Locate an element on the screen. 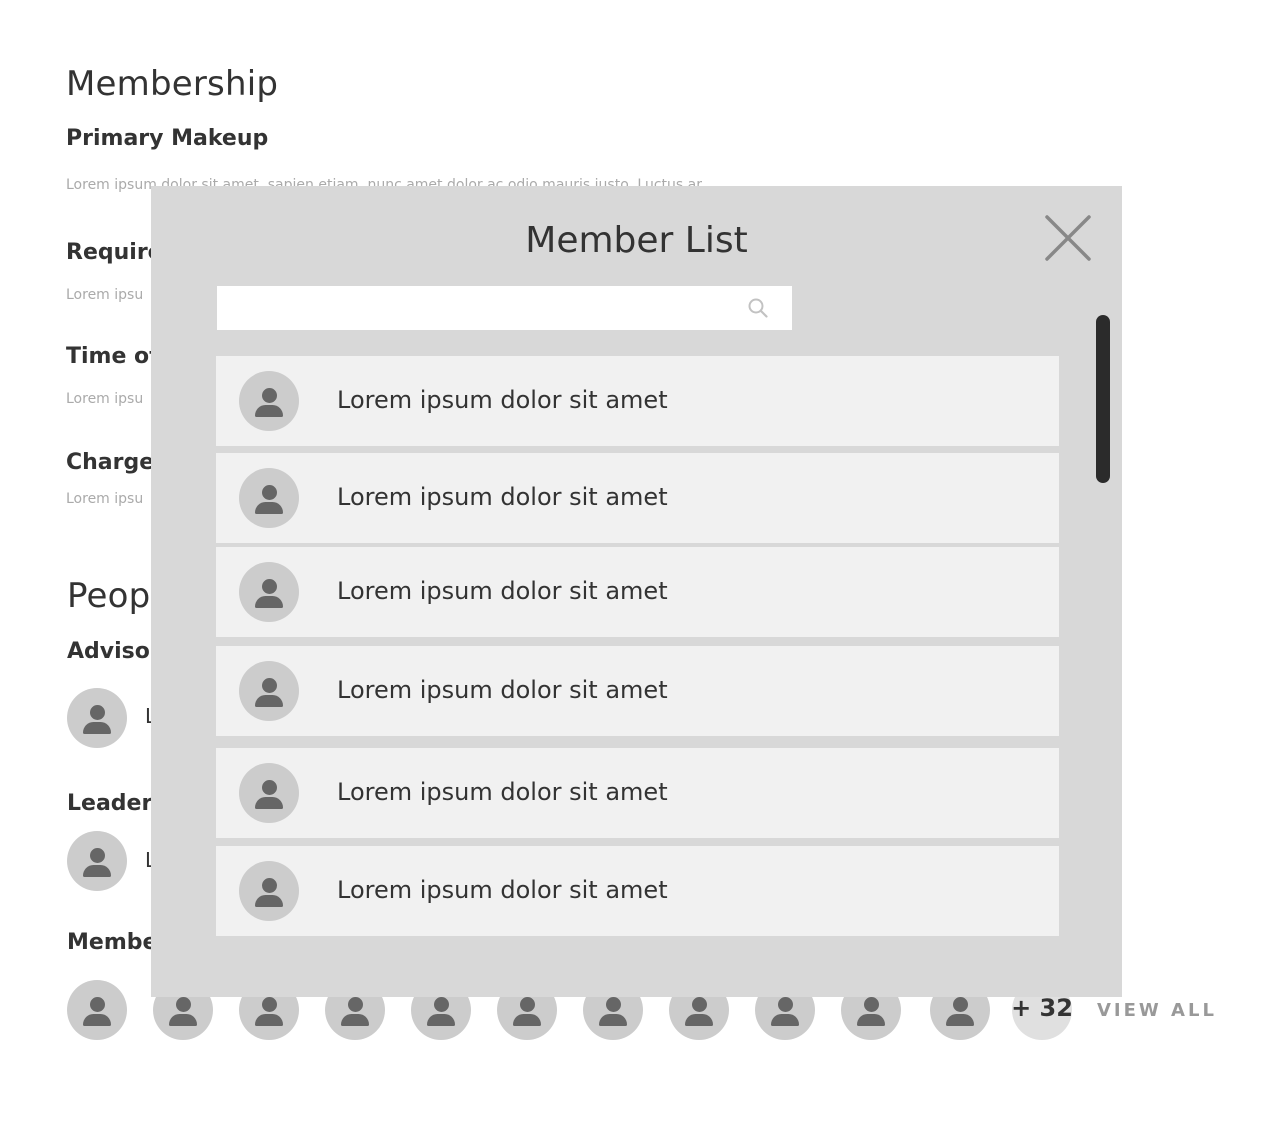 The height and width of the screenshot is (1127, 1281). close-icon is located at coordinates (1068, 238).